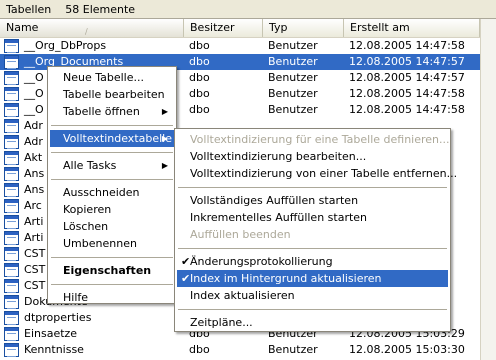 The height and width of the screenshot is (360, 496). I want to click on list-header: Name ∕ Besitzer Typ Erstellt am, so click(240, 28).